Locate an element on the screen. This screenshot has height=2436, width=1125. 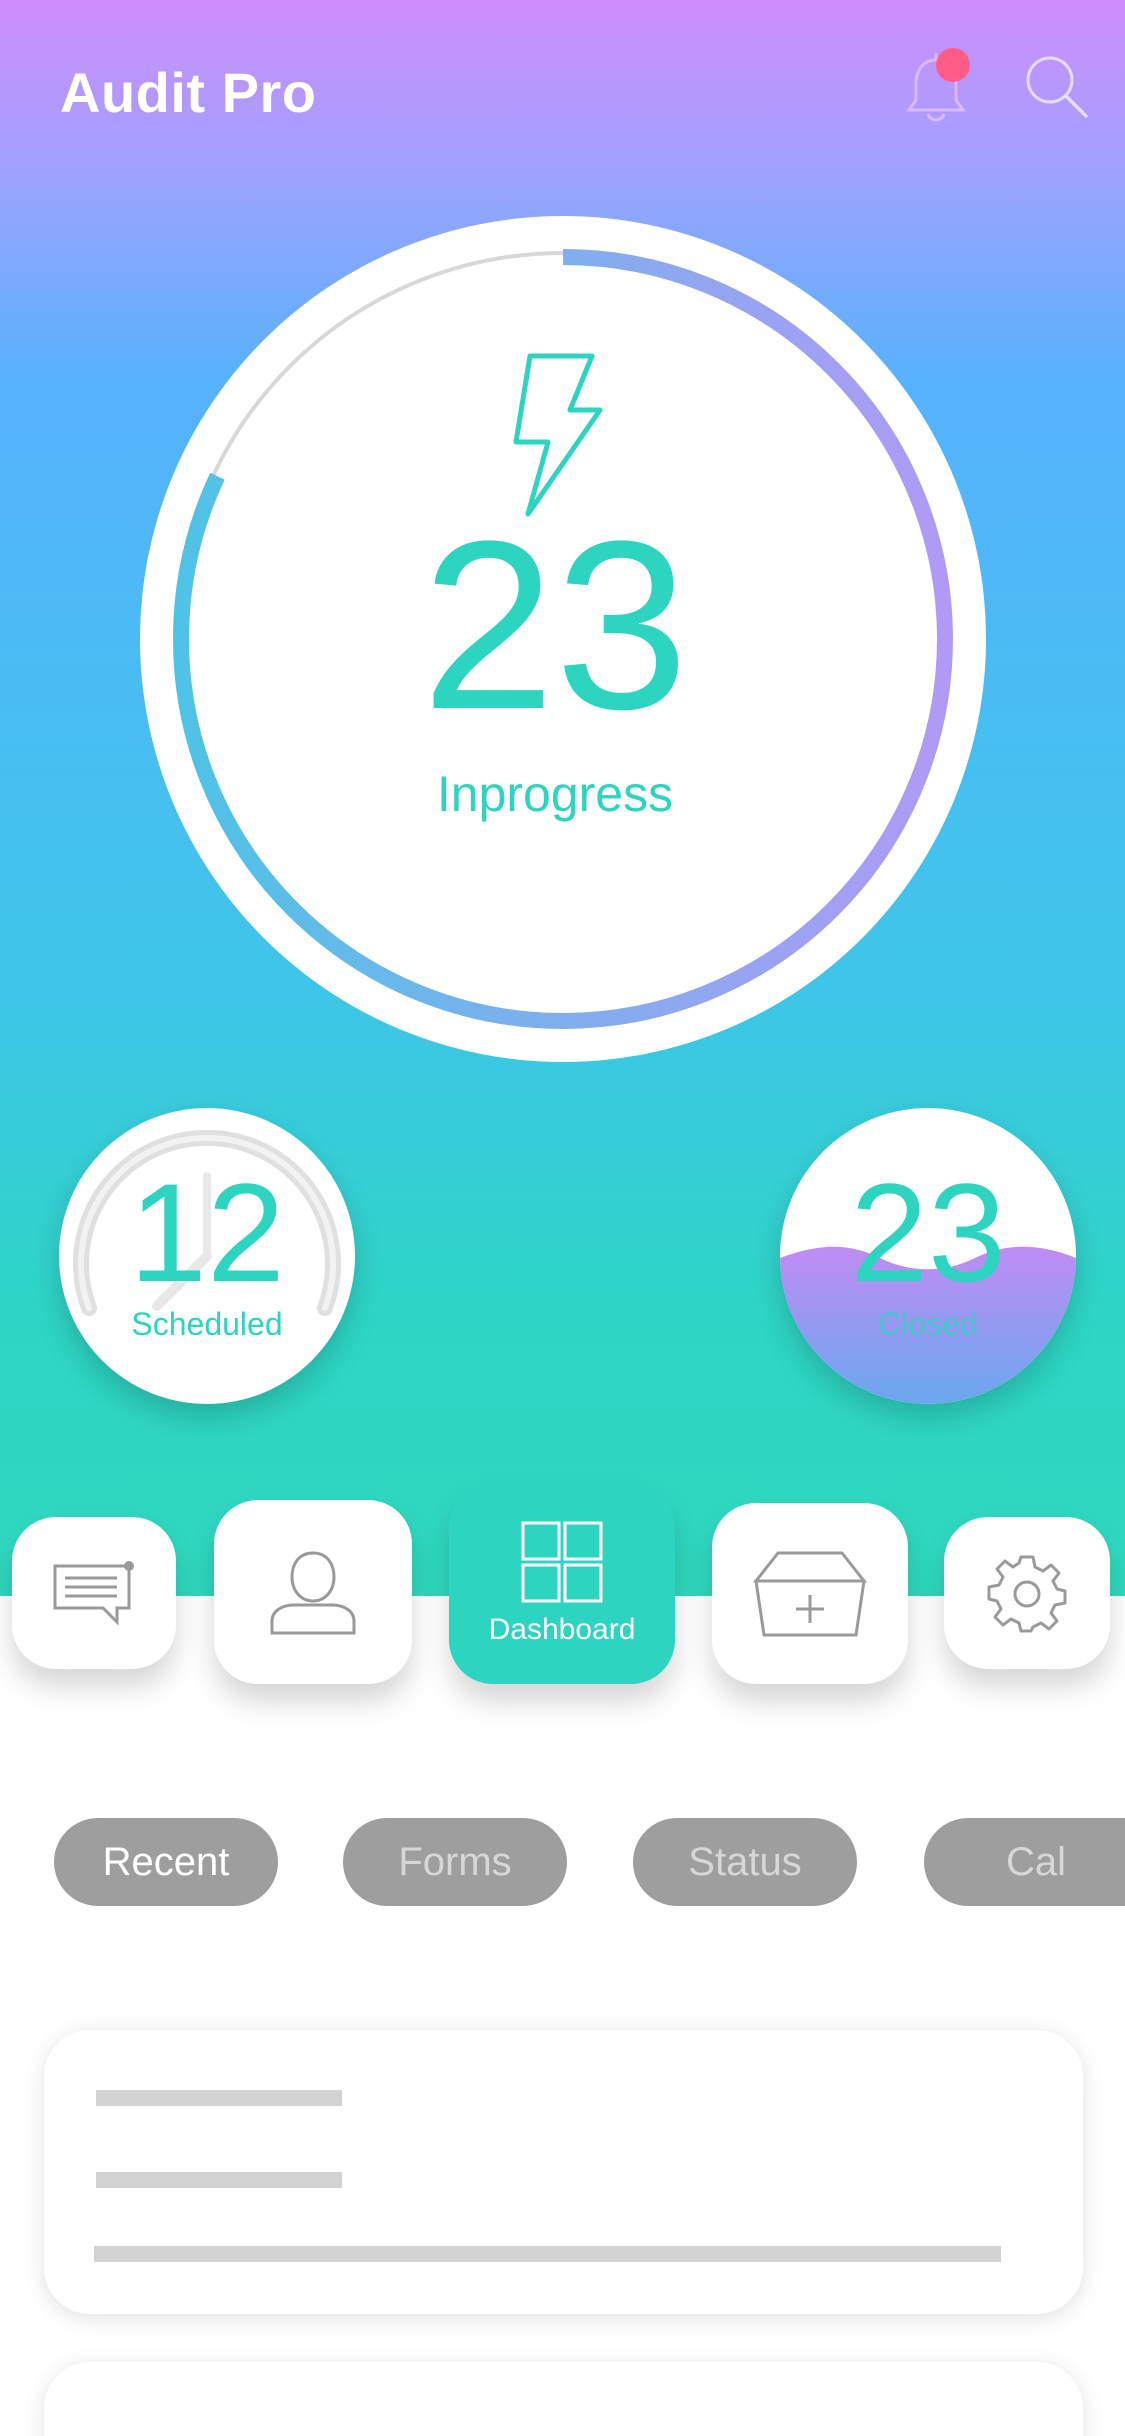
app-title: Audit Pro is located at coordinates (188, 92).